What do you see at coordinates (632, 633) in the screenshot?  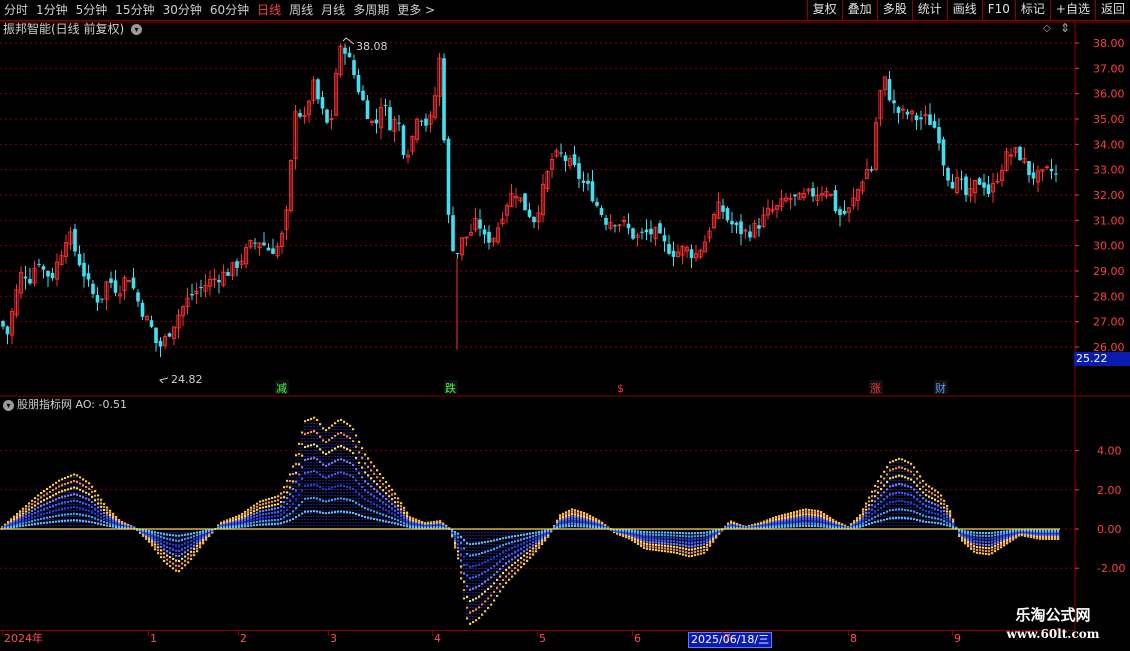 I see `month-tick` at bounding box center [632, 633].